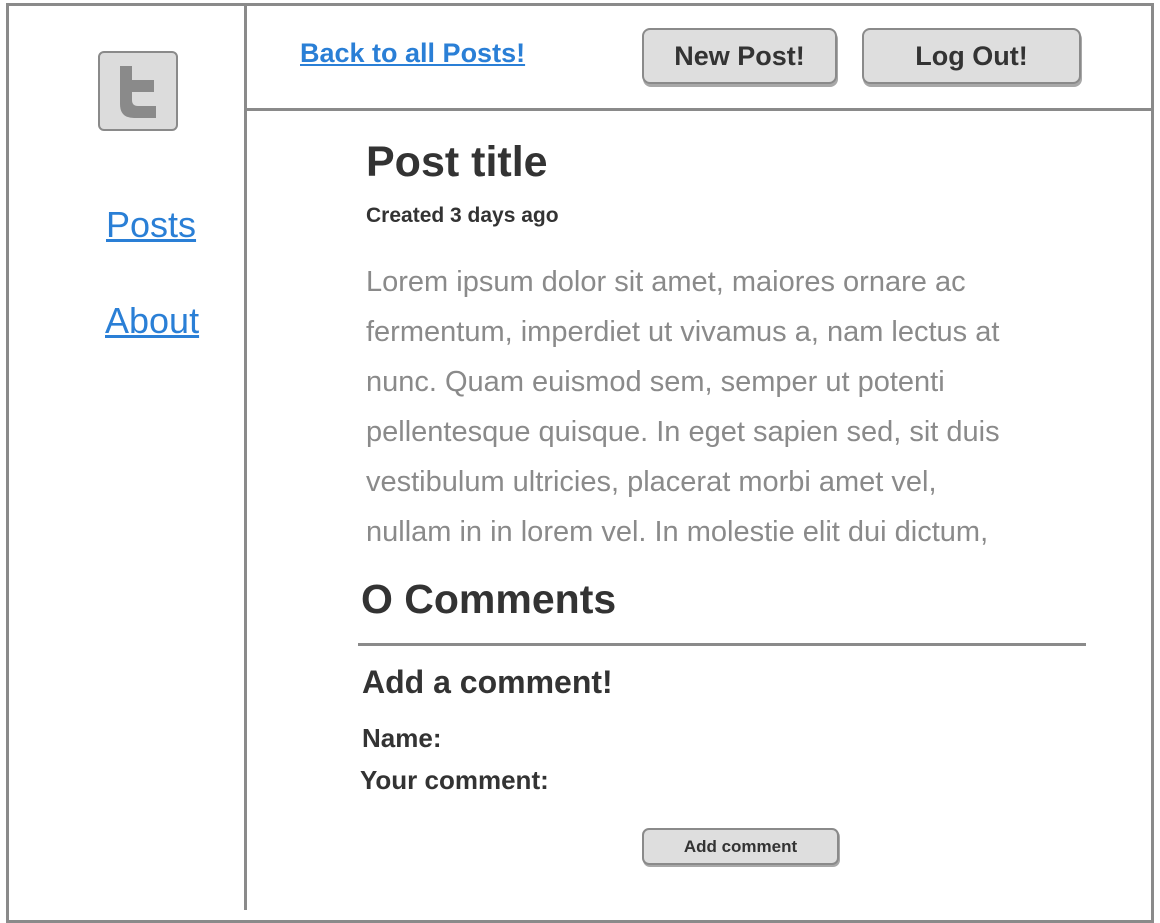 The height and width of the screenshot is (923, 1160). Describe the element at coordinates (489, 599) in the screenshot. I see `comments-count-heading: O Comments` at that location.